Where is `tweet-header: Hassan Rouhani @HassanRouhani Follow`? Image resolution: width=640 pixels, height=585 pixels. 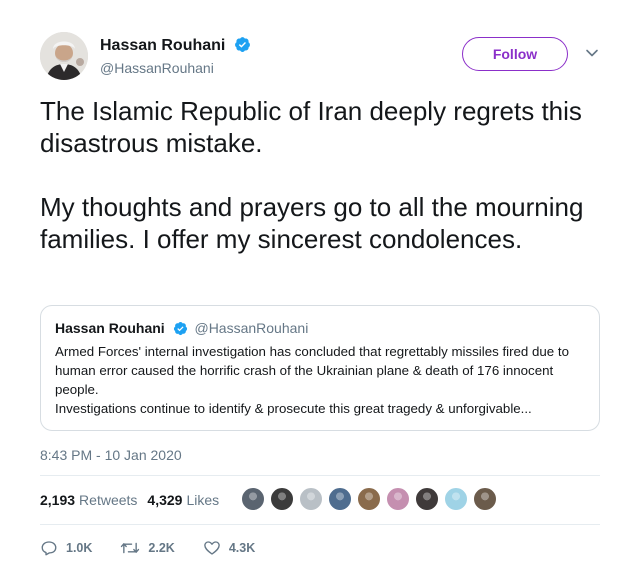
tweet-header: Hassan Rouhani @HassanRouhani Follow is located at coordinates (325, 56).